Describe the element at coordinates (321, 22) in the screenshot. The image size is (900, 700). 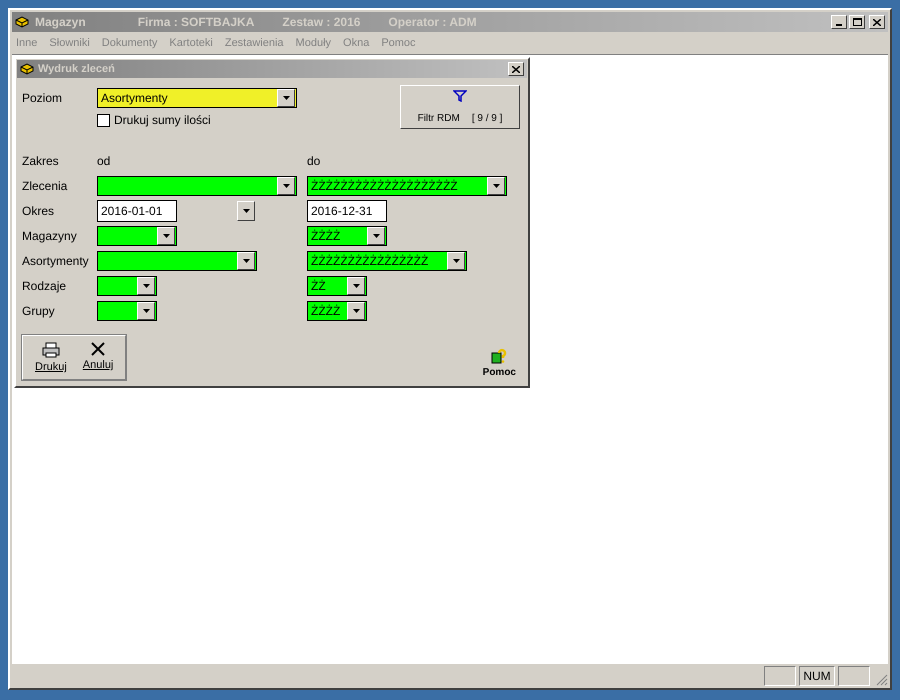
I see `set-label: Zestaw : 2016` at that location.